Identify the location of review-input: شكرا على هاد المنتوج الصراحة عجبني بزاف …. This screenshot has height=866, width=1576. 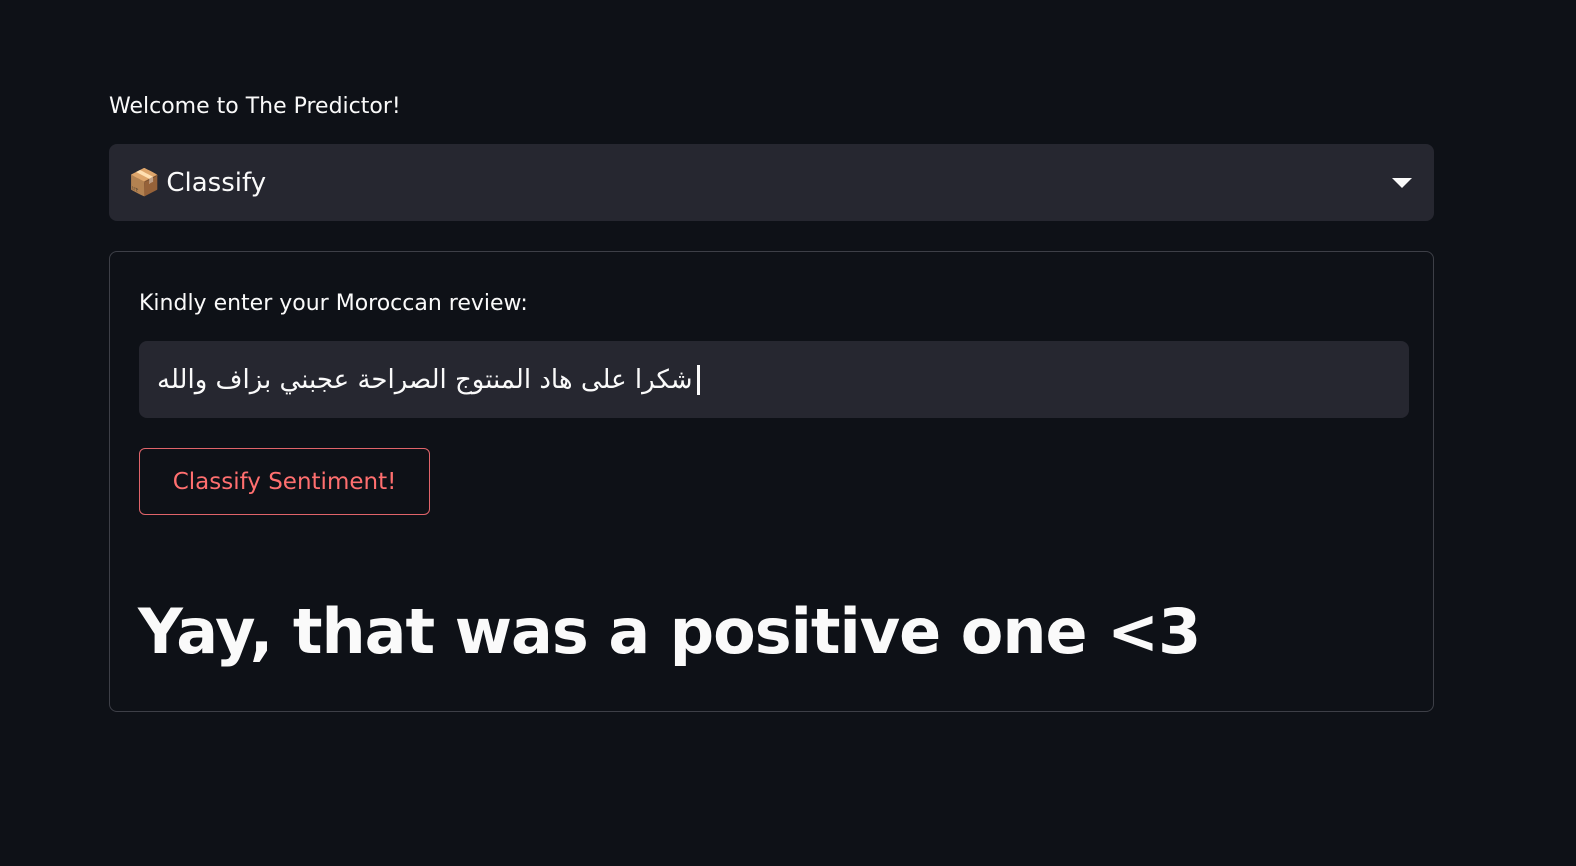
(774, 379).